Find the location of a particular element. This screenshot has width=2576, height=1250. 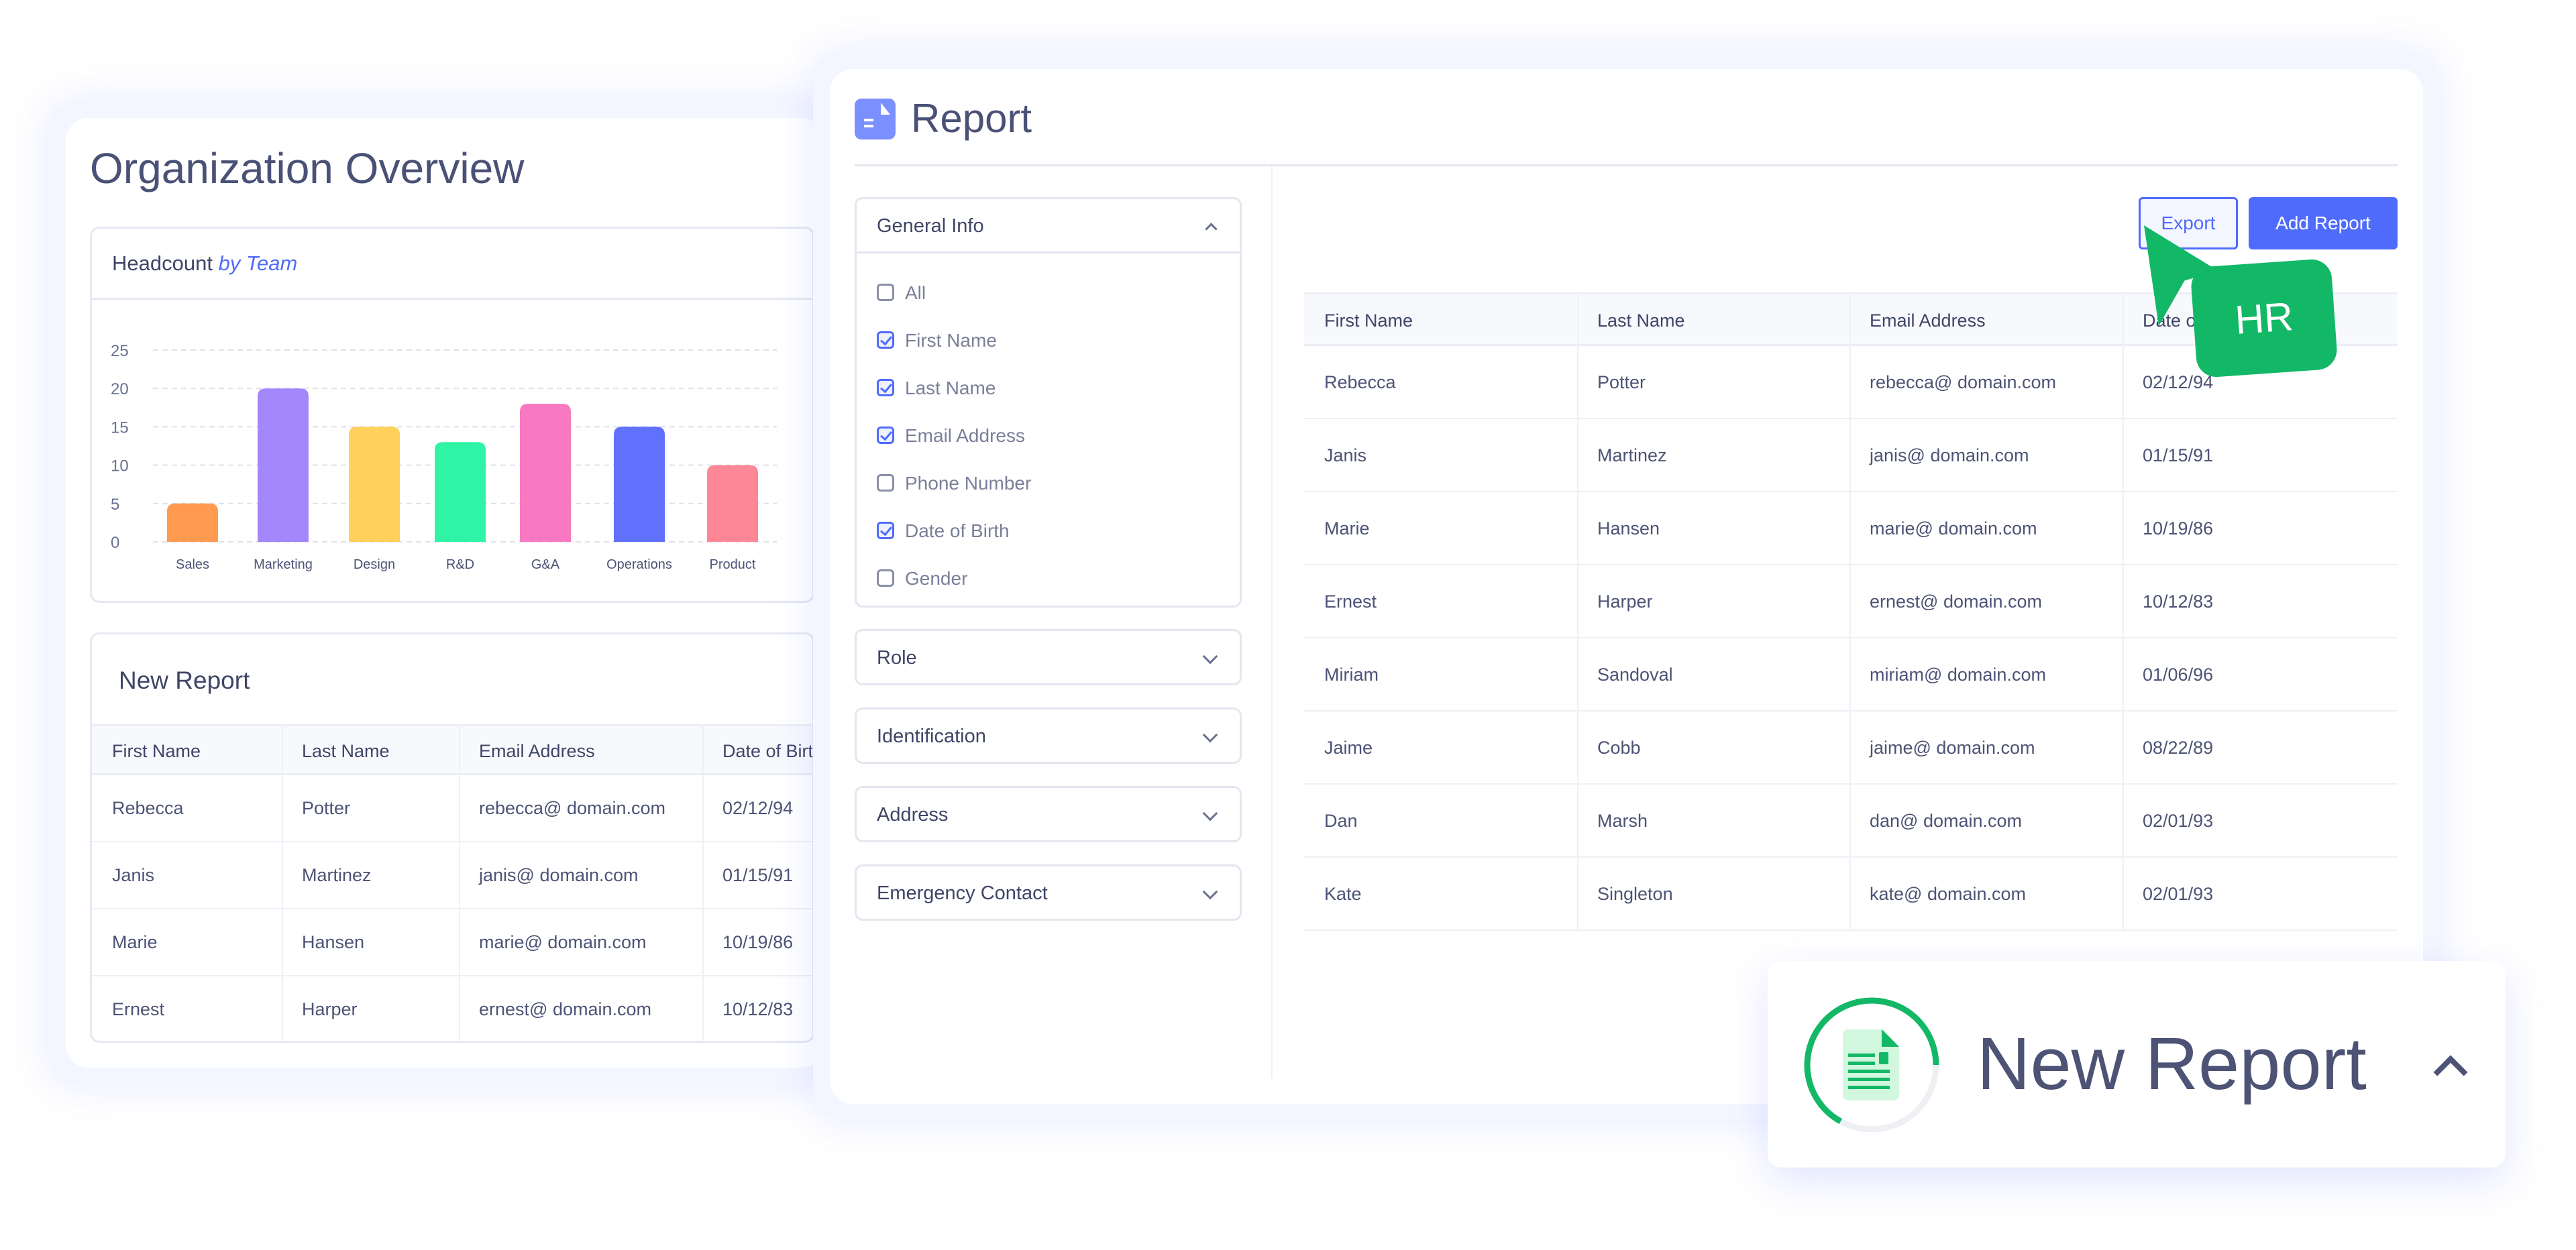

y-tick-label: 20 is located at coordinates (120, 389).